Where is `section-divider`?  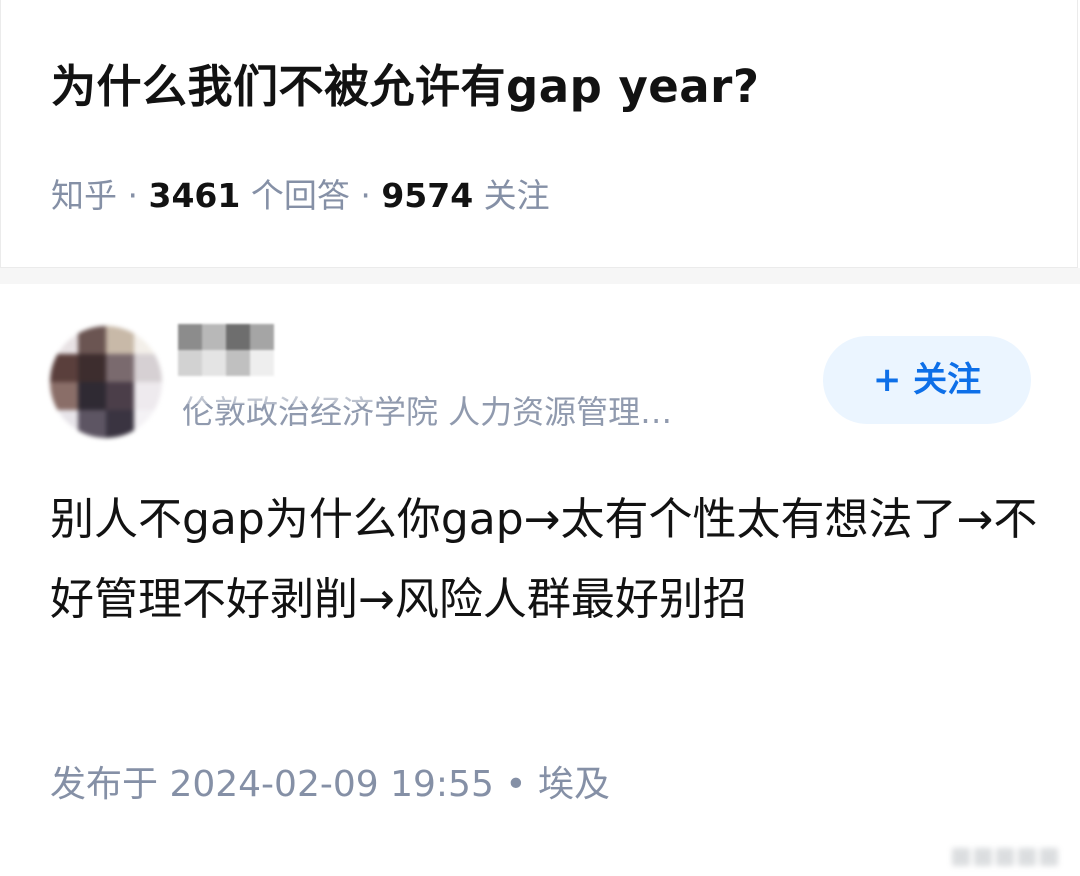
section-divider is located at coordinates (540, 276).